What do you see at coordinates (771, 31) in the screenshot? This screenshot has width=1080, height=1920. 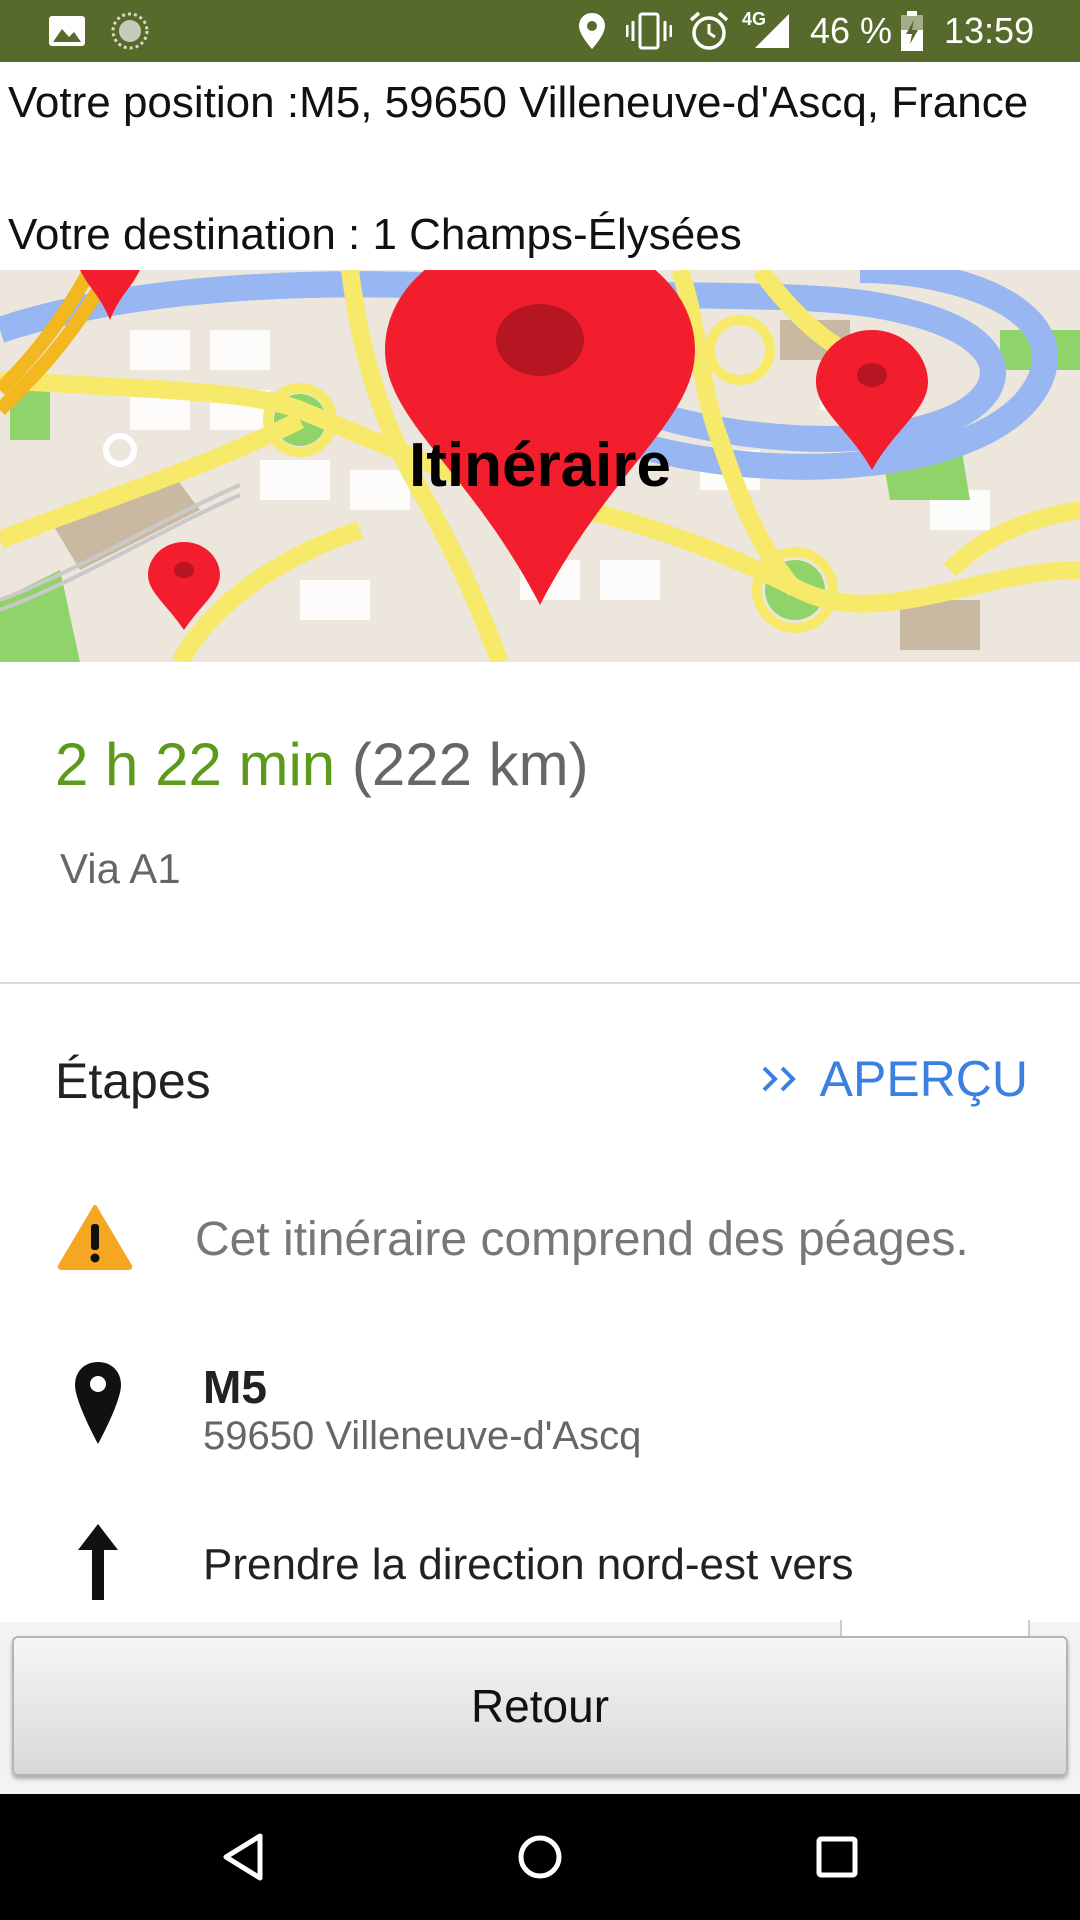 I see `signal-icon` at bounding box center [771, 31].